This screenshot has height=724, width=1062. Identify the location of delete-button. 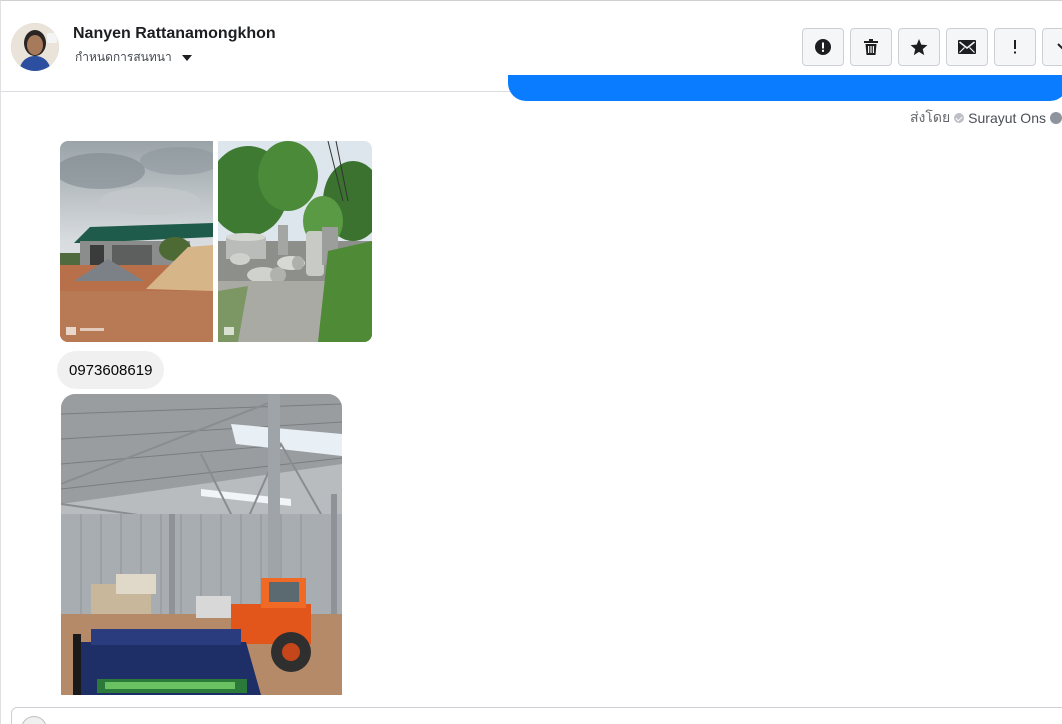
(871, 47).